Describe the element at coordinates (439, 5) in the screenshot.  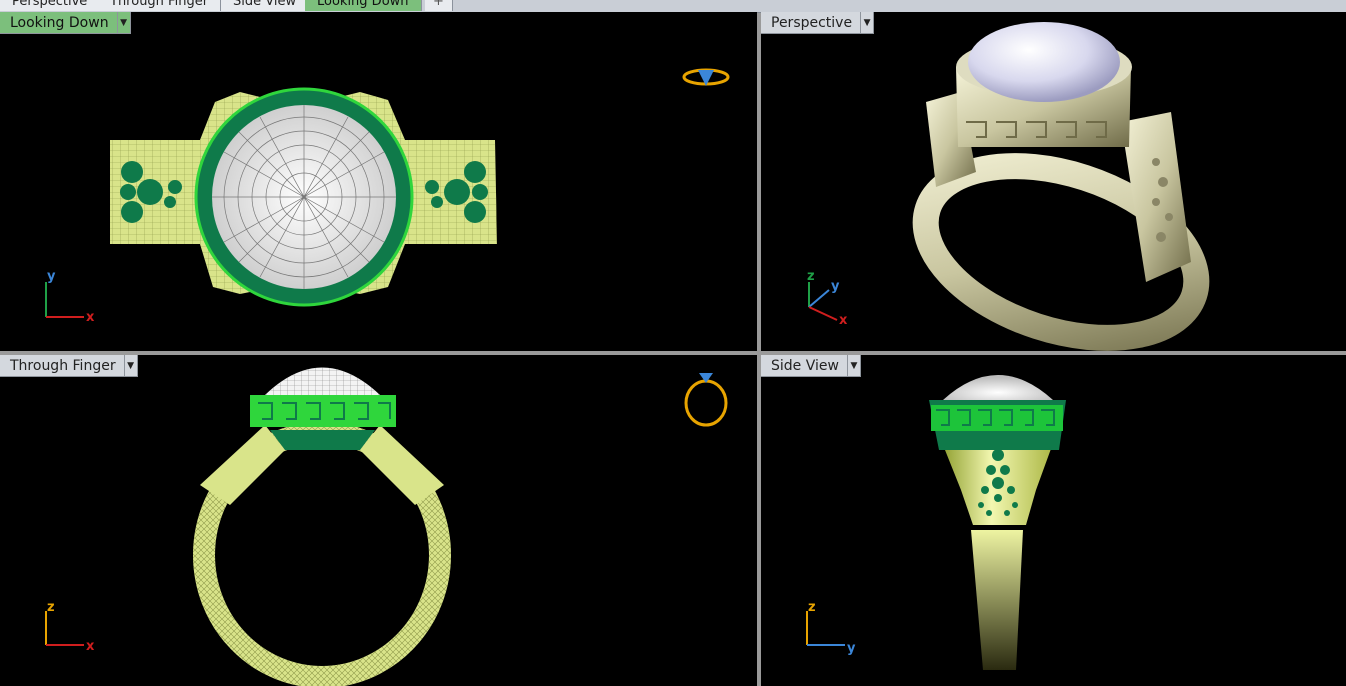
I see `add-tab-button: +` at that location.